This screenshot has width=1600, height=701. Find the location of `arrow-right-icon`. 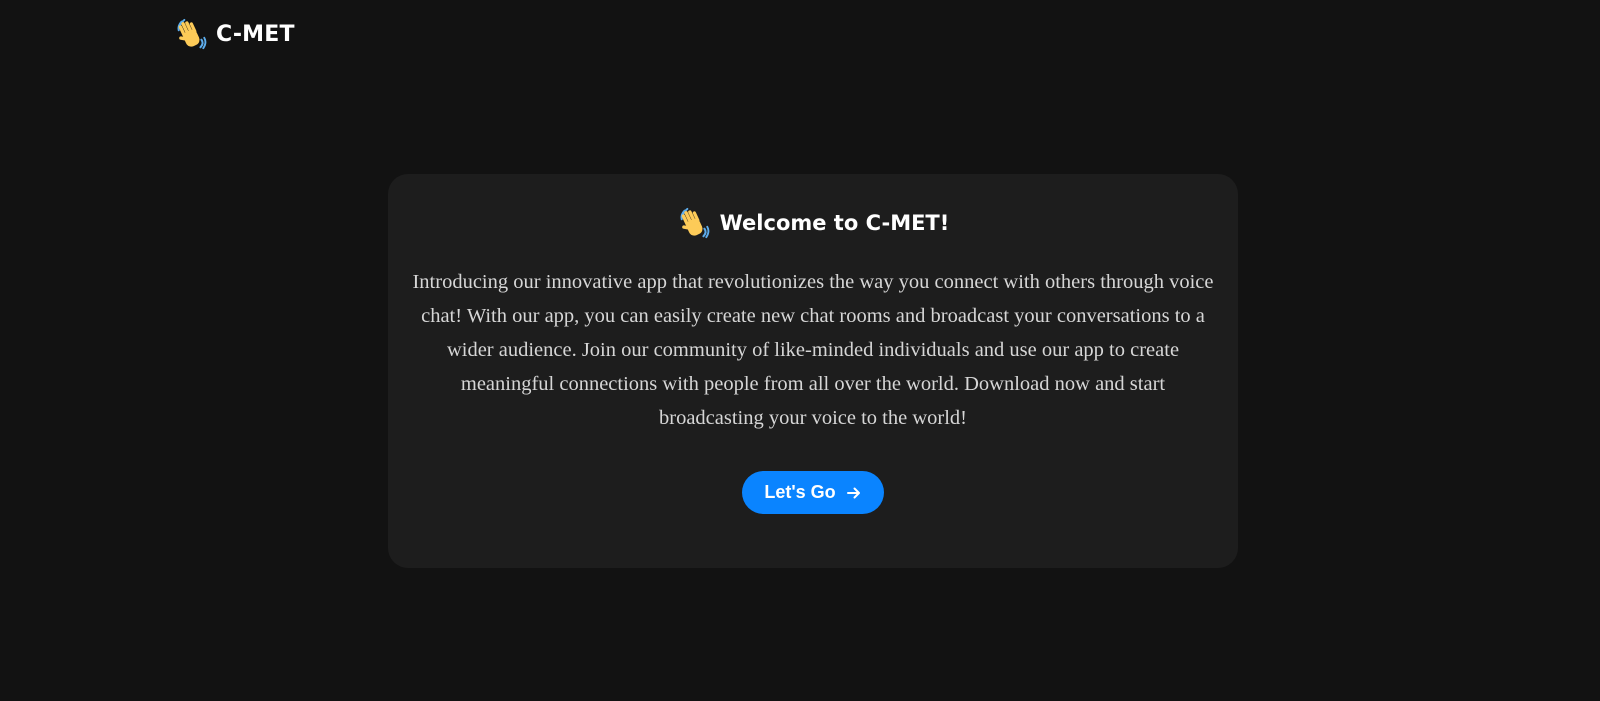

arrow-right-icon is located at coordinates (854, 493).